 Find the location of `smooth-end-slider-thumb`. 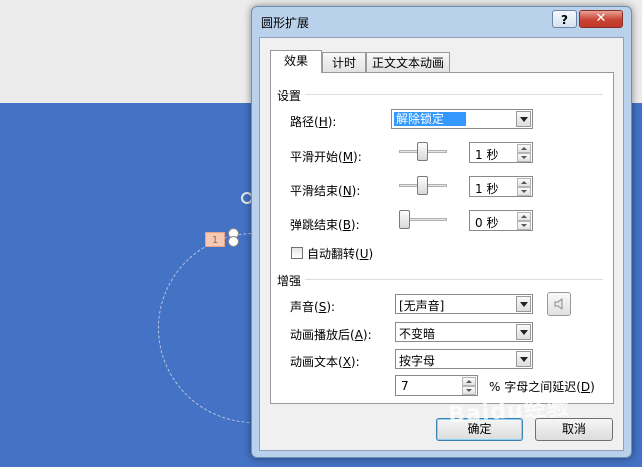

smooth-end-slider-thumb is located at coordinates (422, 185).